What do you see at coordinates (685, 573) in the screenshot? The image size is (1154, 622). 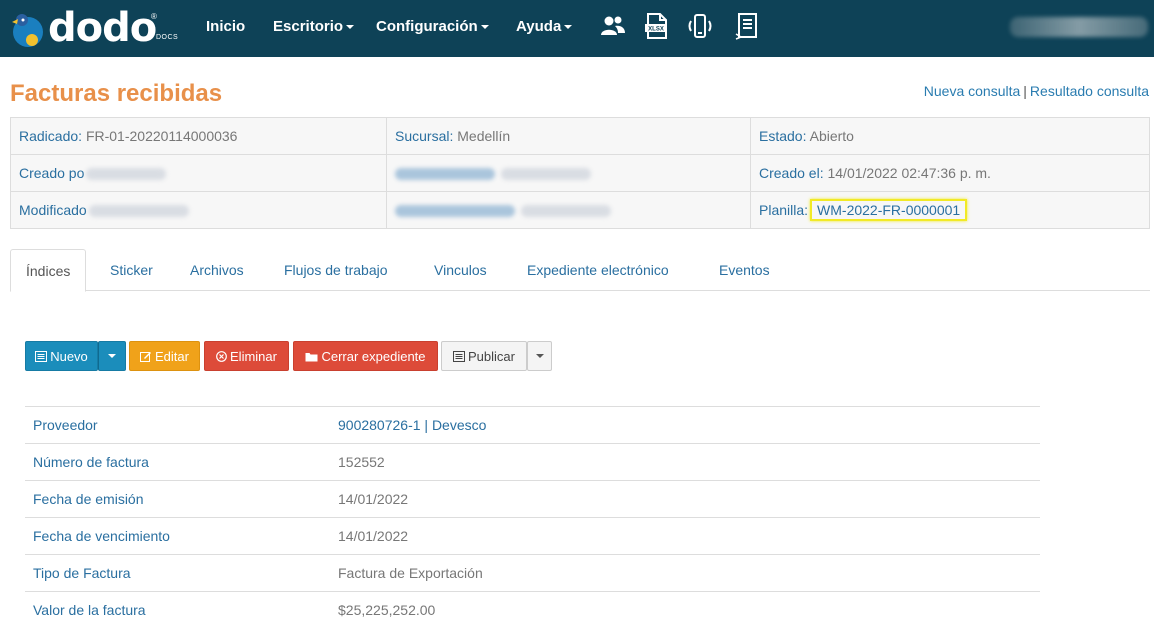 I see `field-value: Factura de Exportación` at bounding box center [685, 573].